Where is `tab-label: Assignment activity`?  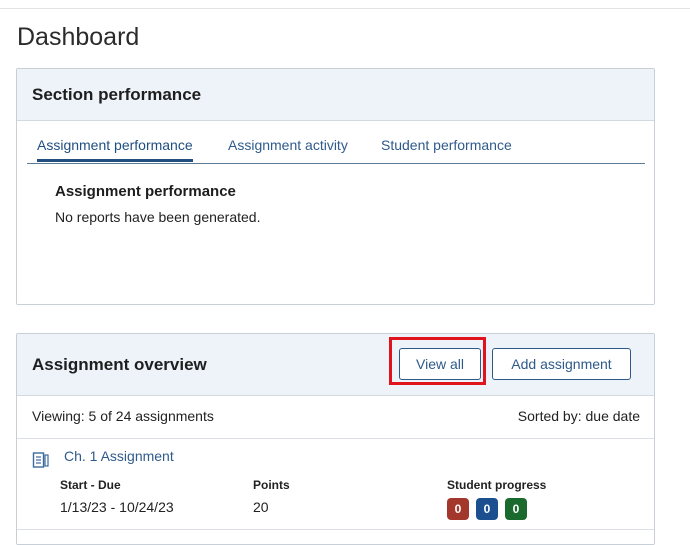
tab-label: Assignment activity is located at coordinates (288, 145).